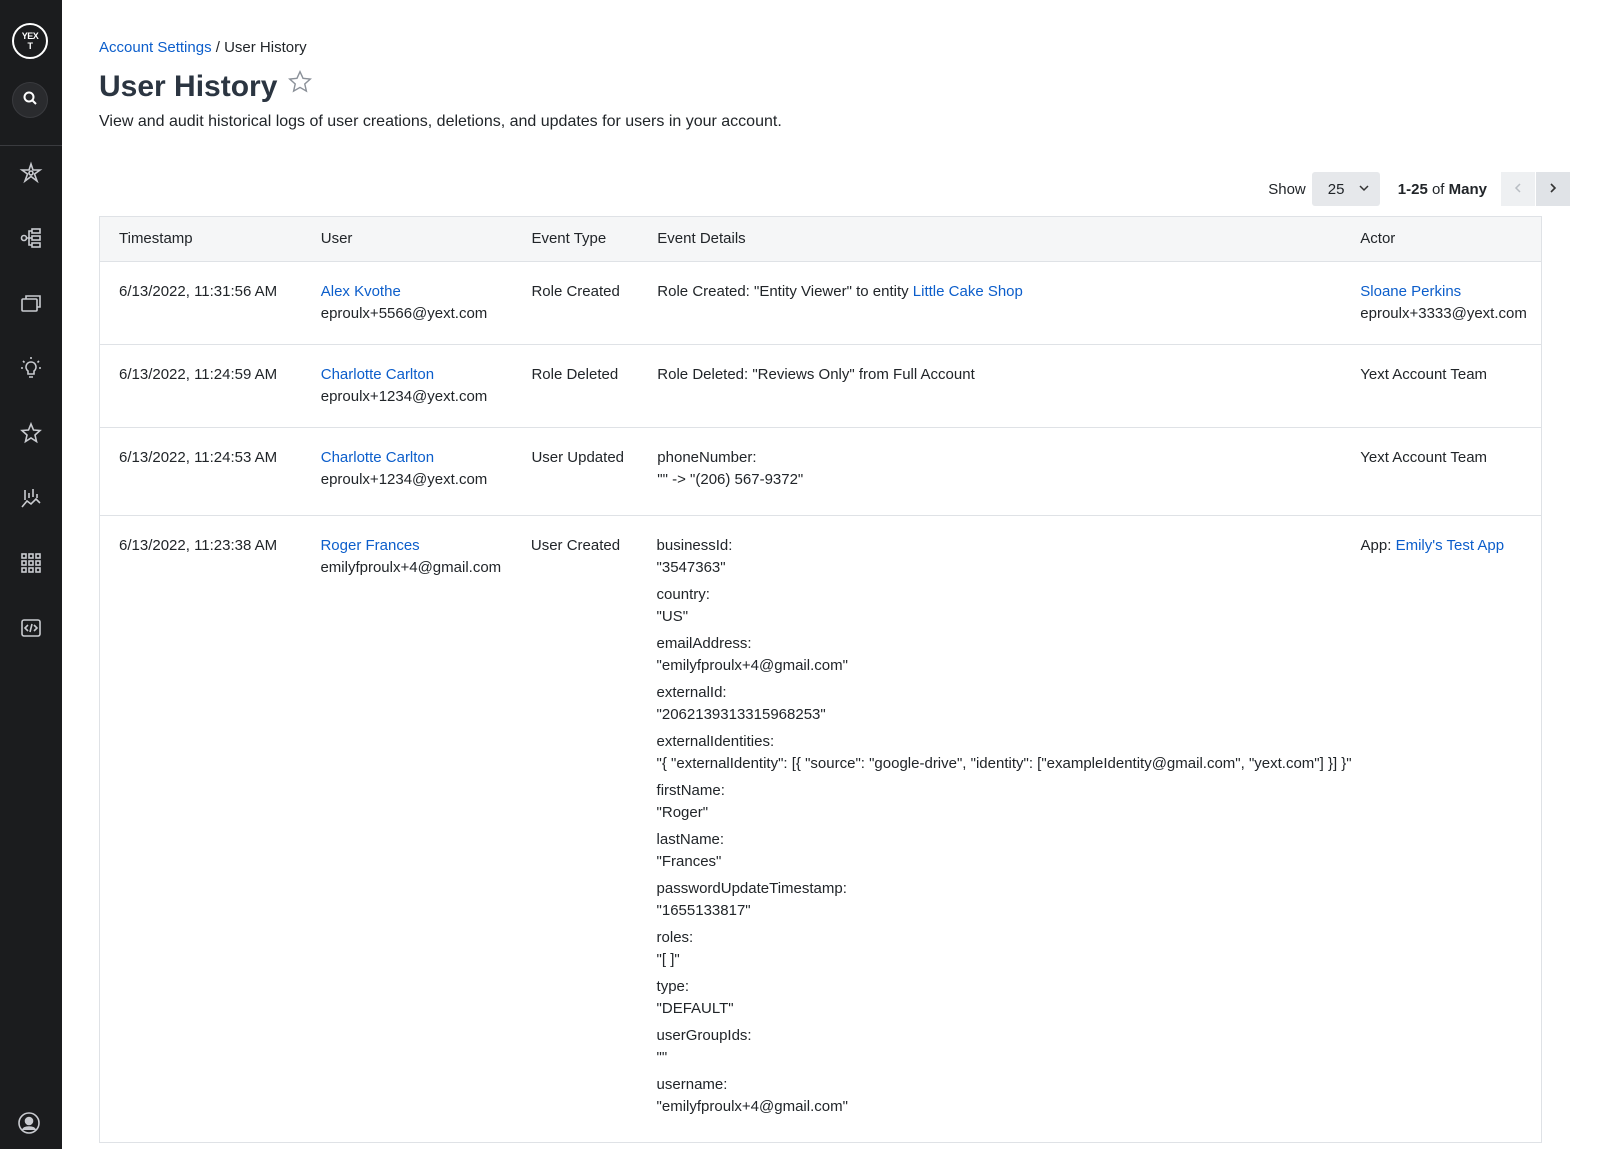  What do you see at coordinates (1336, 189) in the screenshot?
I see `page-size-value: 25` at bounding box center [1336, 189].